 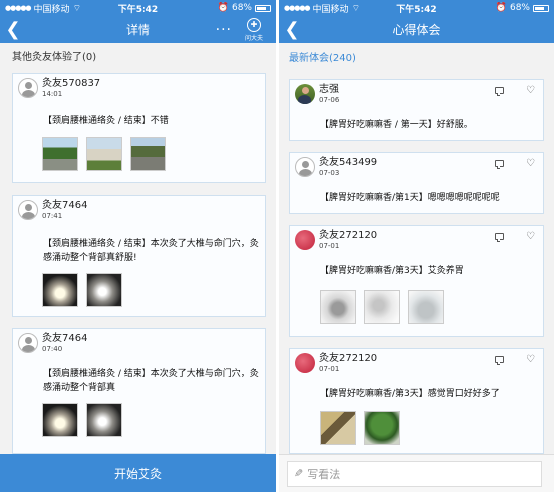 What do you see at coordinates (253, 38) in the screenshot?
I see `ask-doctor-label: 问大夫` at bounding box center [253, 38].